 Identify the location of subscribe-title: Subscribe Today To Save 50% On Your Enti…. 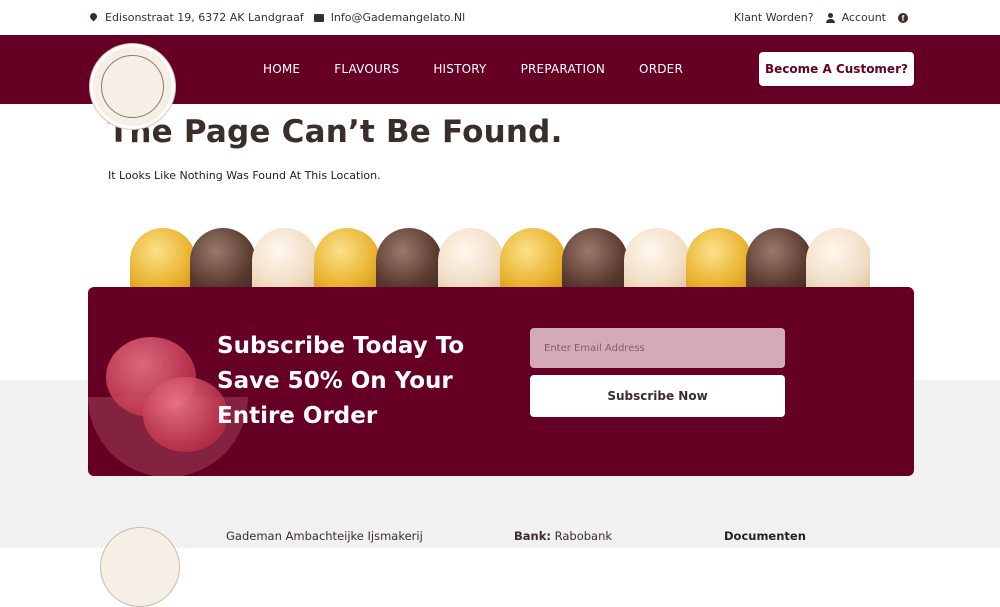
(341, 381).